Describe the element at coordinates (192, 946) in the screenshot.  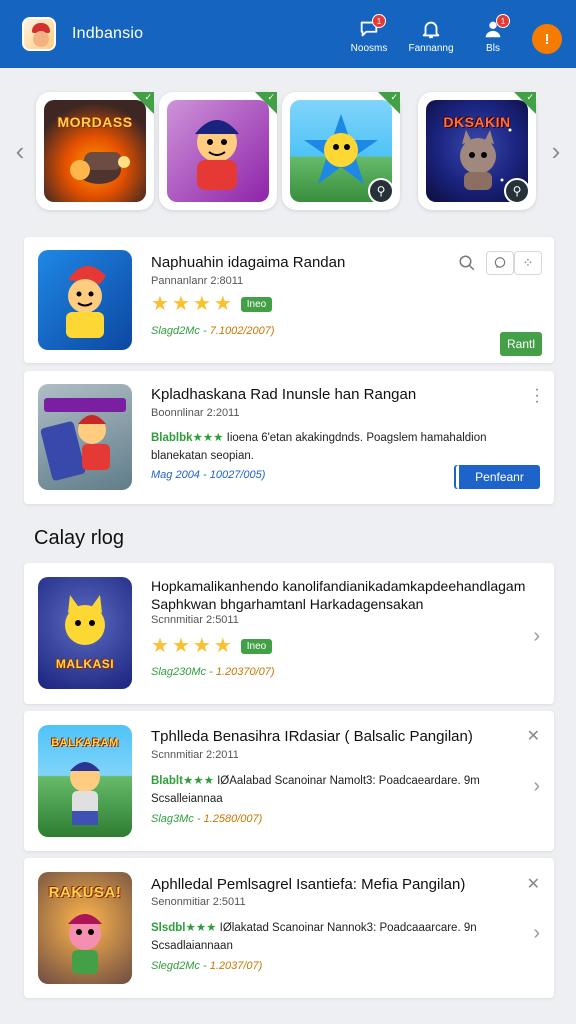
I see `desc-line-2: Scsadlaiannaan` at that location.